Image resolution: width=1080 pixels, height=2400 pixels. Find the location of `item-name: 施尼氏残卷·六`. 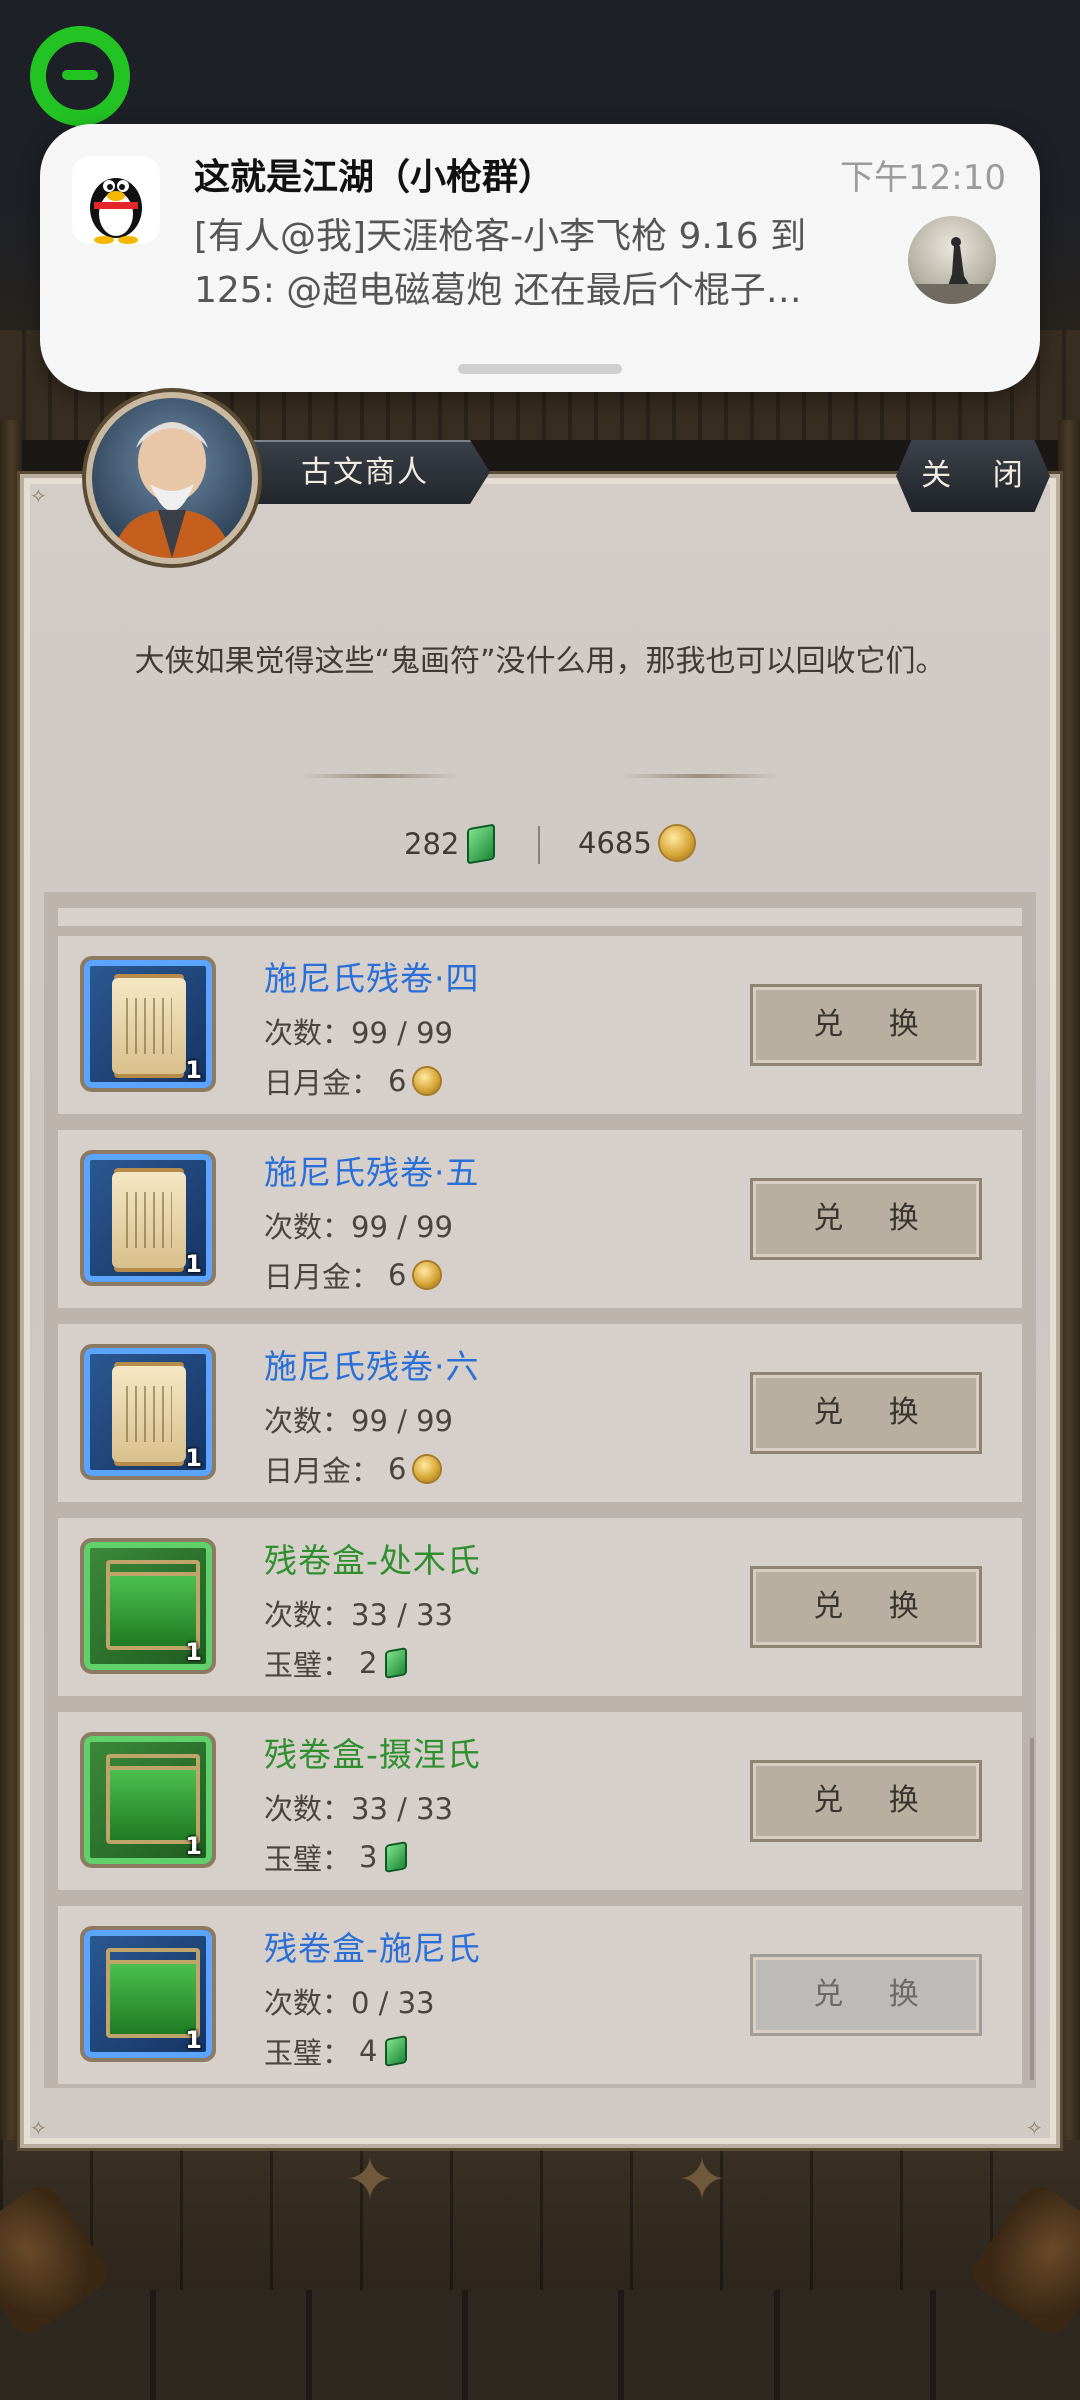

item-name: 施尼氏残卷·六 is located at coordinates (372, 1366).